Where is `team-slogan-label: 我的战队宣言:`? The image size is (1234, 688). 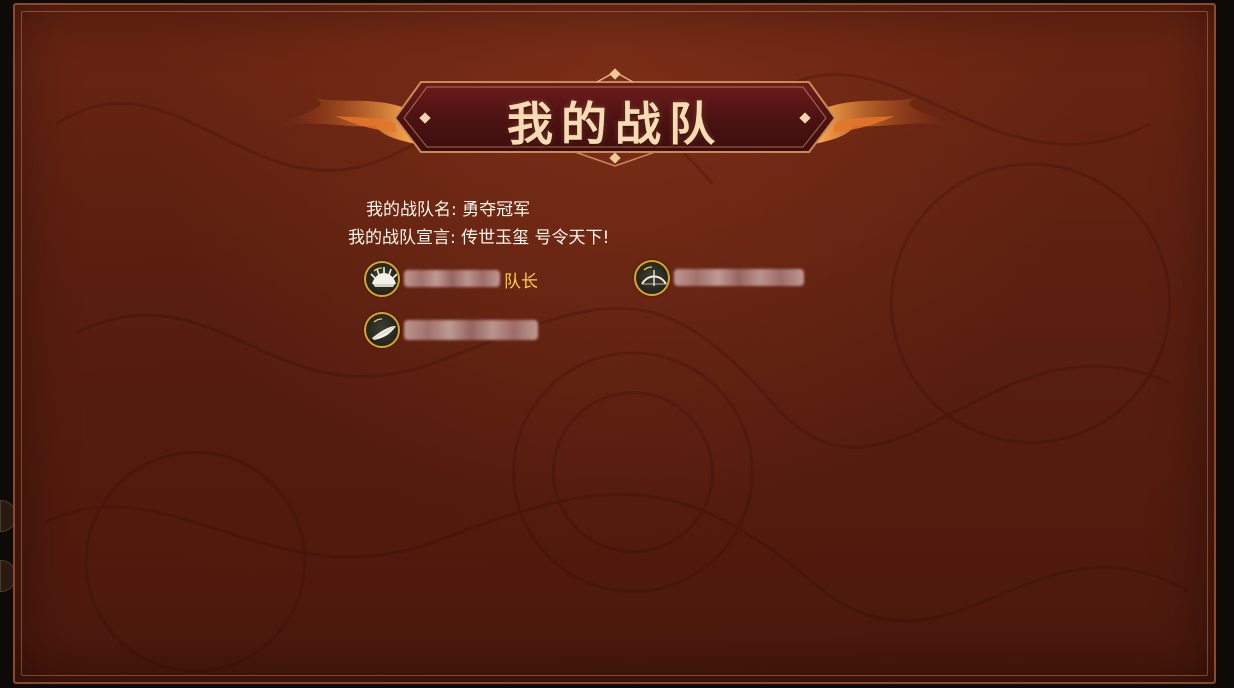
team-slogan-label: 我的战队宣言: is located at coordinates (402, 238).